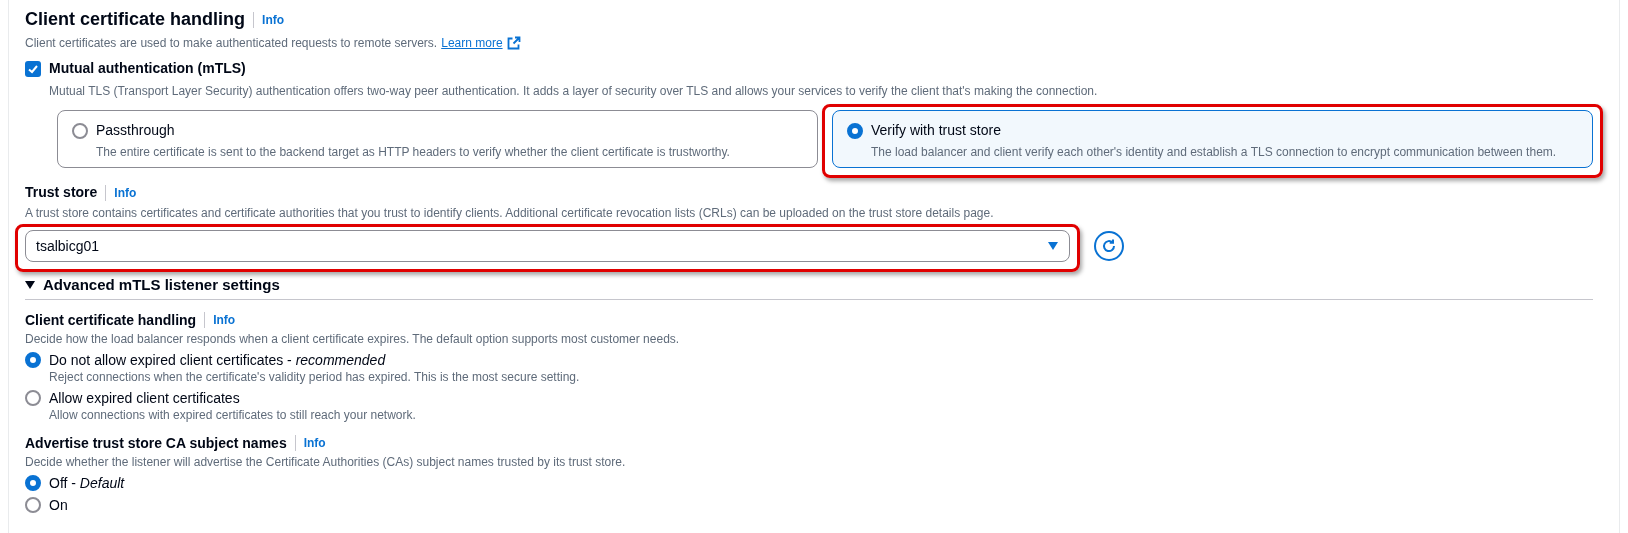 Image resolution: width=1628 pixels, height=533 pixels. What do you see at coordinates (472, 43) in the screenshot?
I see `learn-more-link: Learn more` at bounding box center [472, 43].